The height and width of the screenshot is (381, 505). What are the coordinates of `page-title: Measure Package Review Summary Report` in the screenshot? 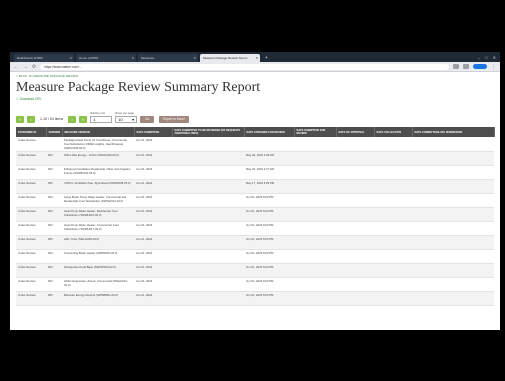 It's located at (138, 87).